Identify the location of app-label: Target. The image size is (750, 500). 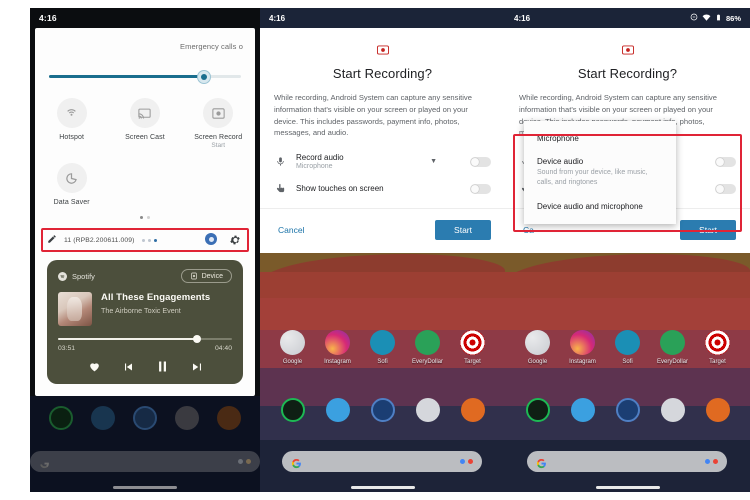
(717, 362).